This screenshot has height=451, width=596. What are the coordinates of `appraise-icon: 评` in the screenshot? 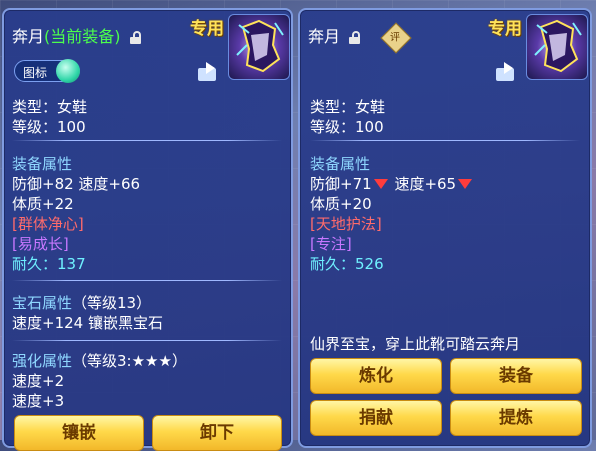 It's located at (396, 38).